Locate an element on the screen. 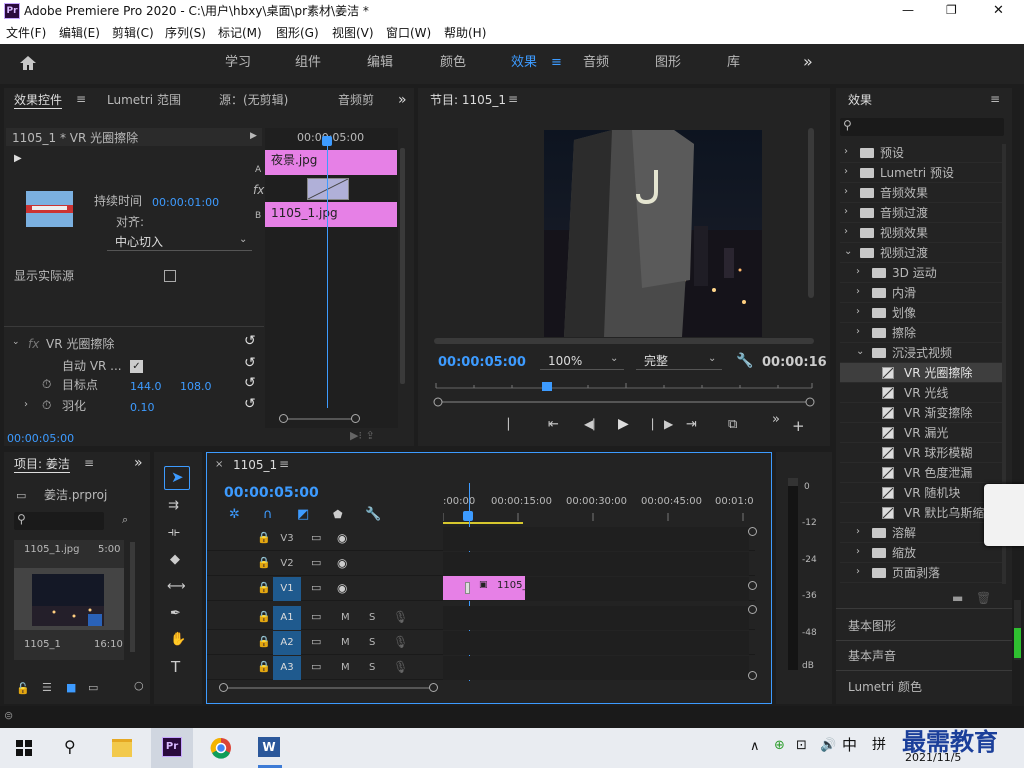 Image resolution: width=1024 pixels, height=768 pixels. workspace-graphics: 图形 is located at coordinates (668, 62).